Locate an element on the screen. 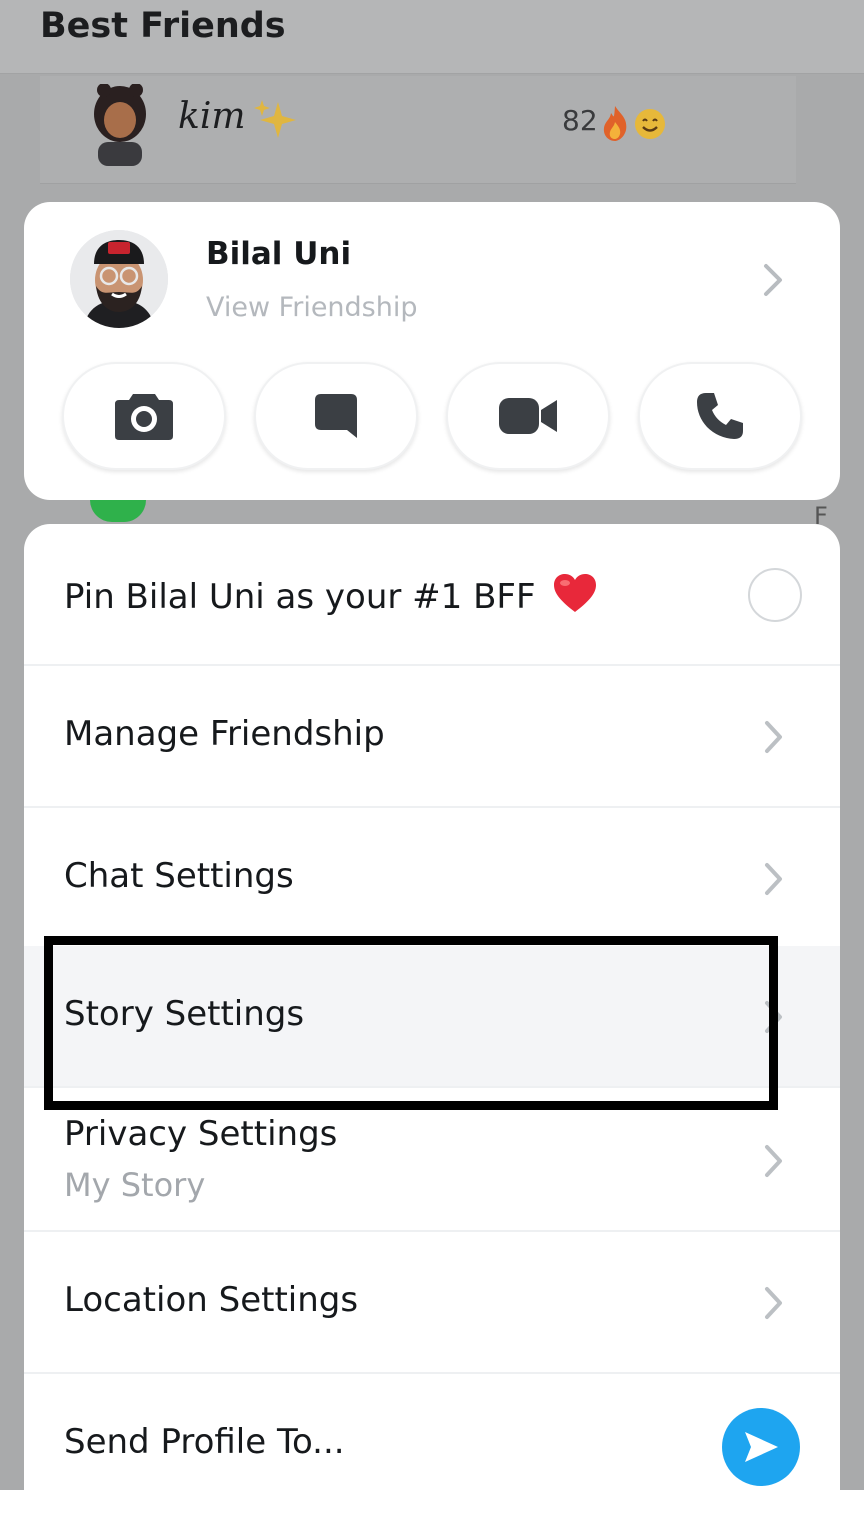  chat-settings-label: Chat Settings is located at coordinates (179, 876).